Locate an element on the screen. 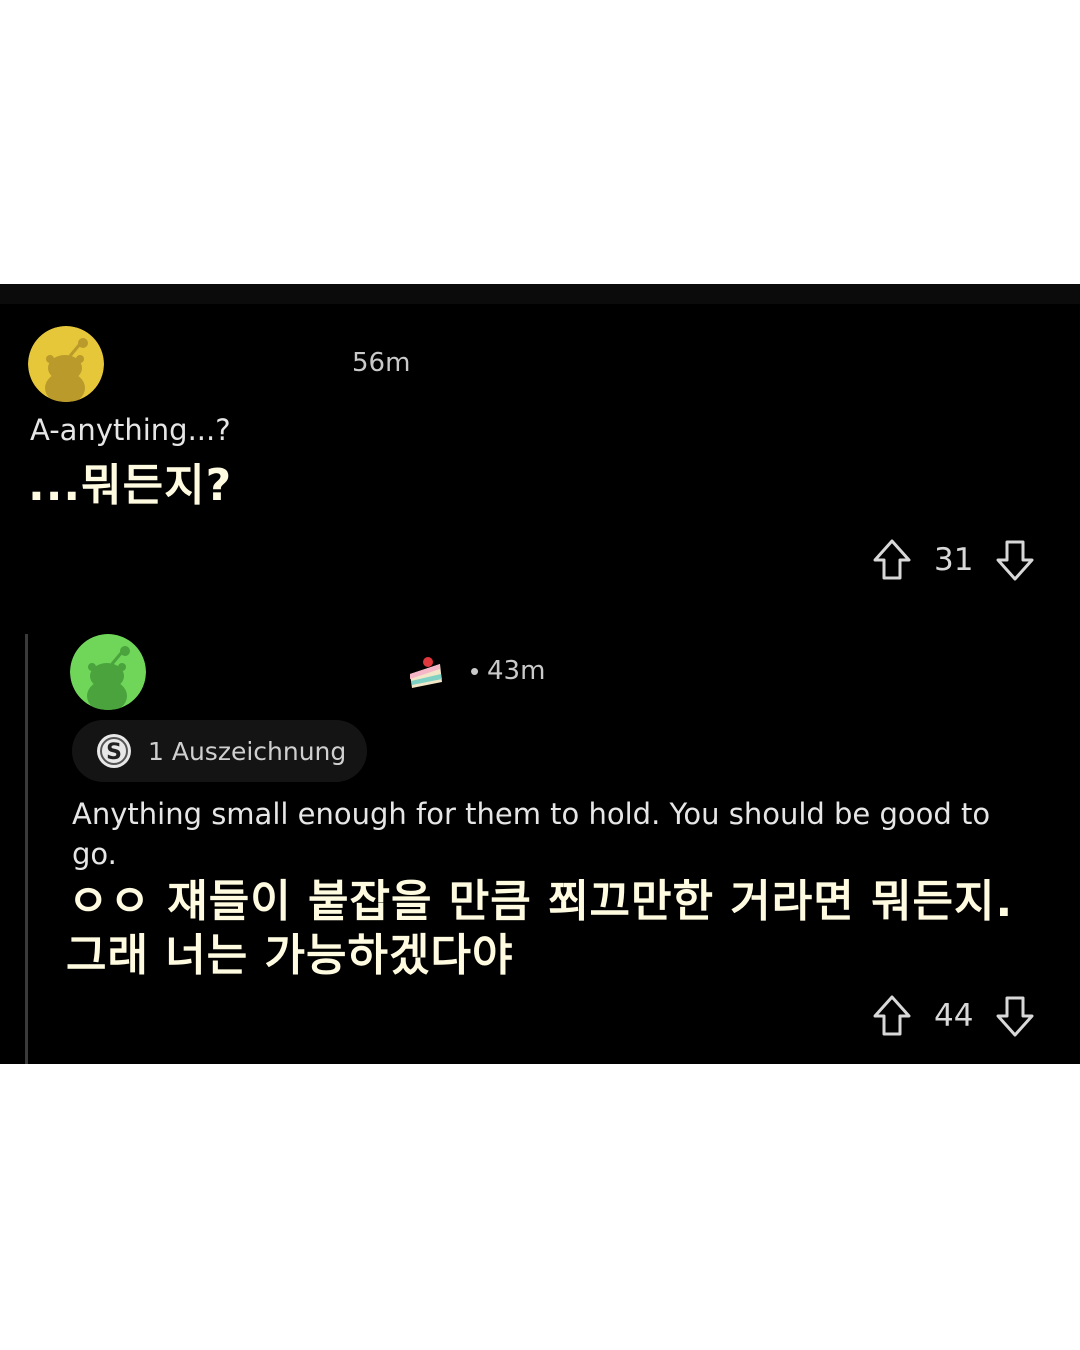  award-badge: S 1 Auszeichnung is located at coordinates (219, 751).